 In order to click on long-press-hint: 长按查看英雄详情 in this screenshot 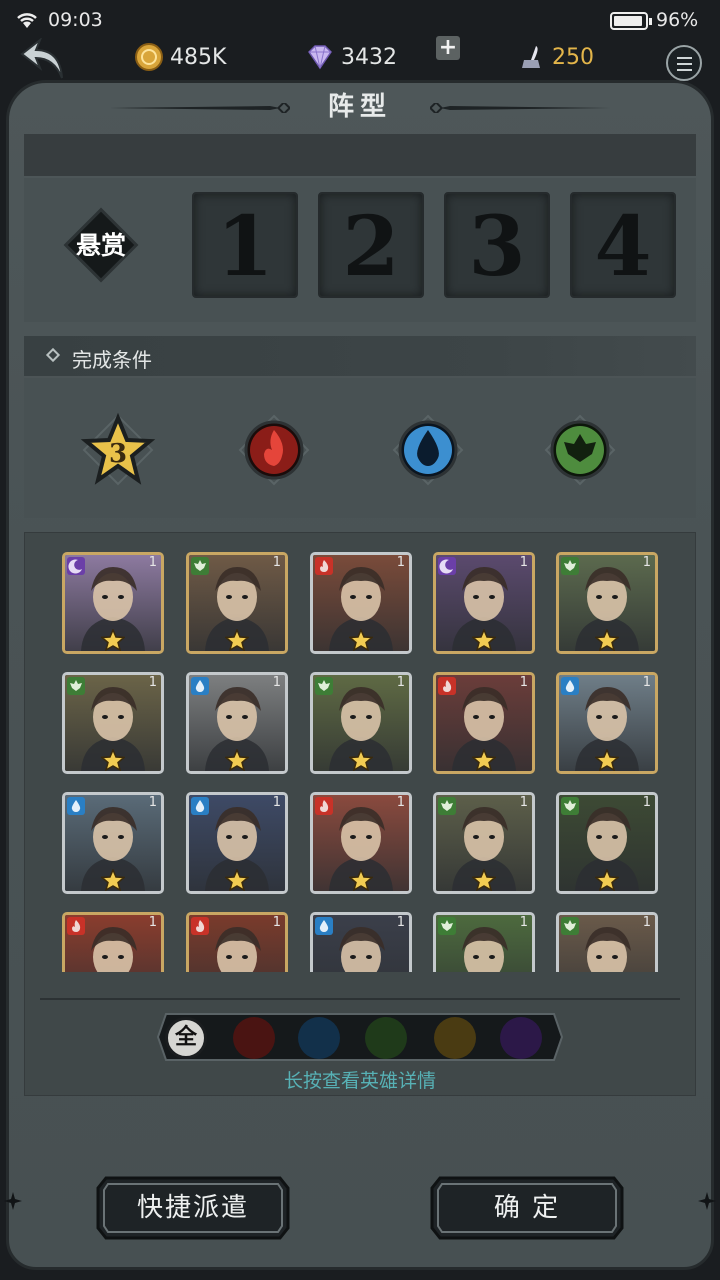, I will do `click(359, 1081)`.